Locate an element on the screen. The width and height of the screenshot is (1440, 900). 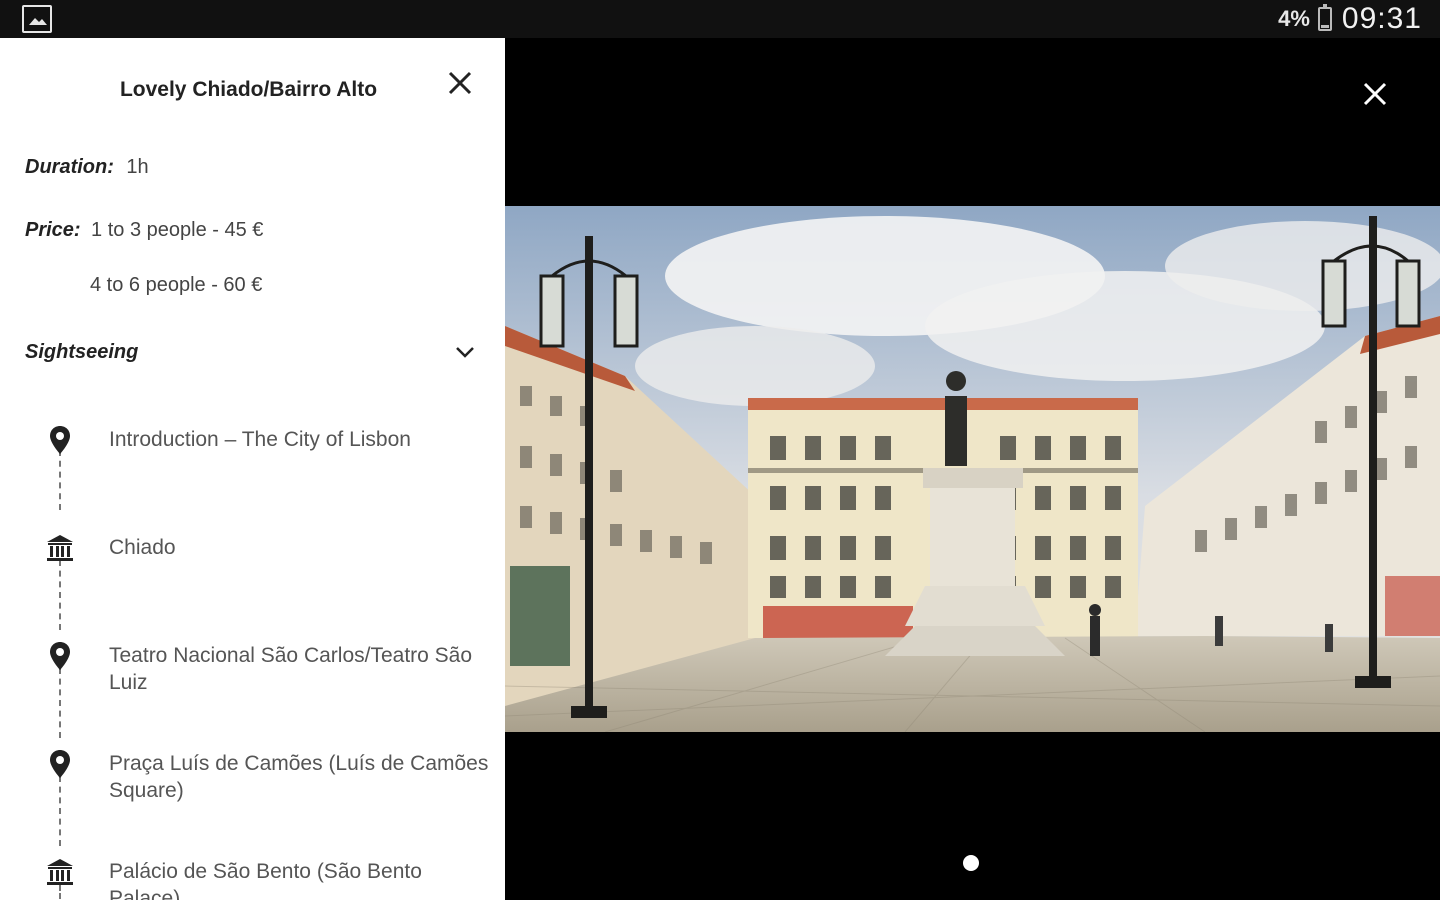
sightseeing-label: Sightseeing is located at coordinates (82, 351).